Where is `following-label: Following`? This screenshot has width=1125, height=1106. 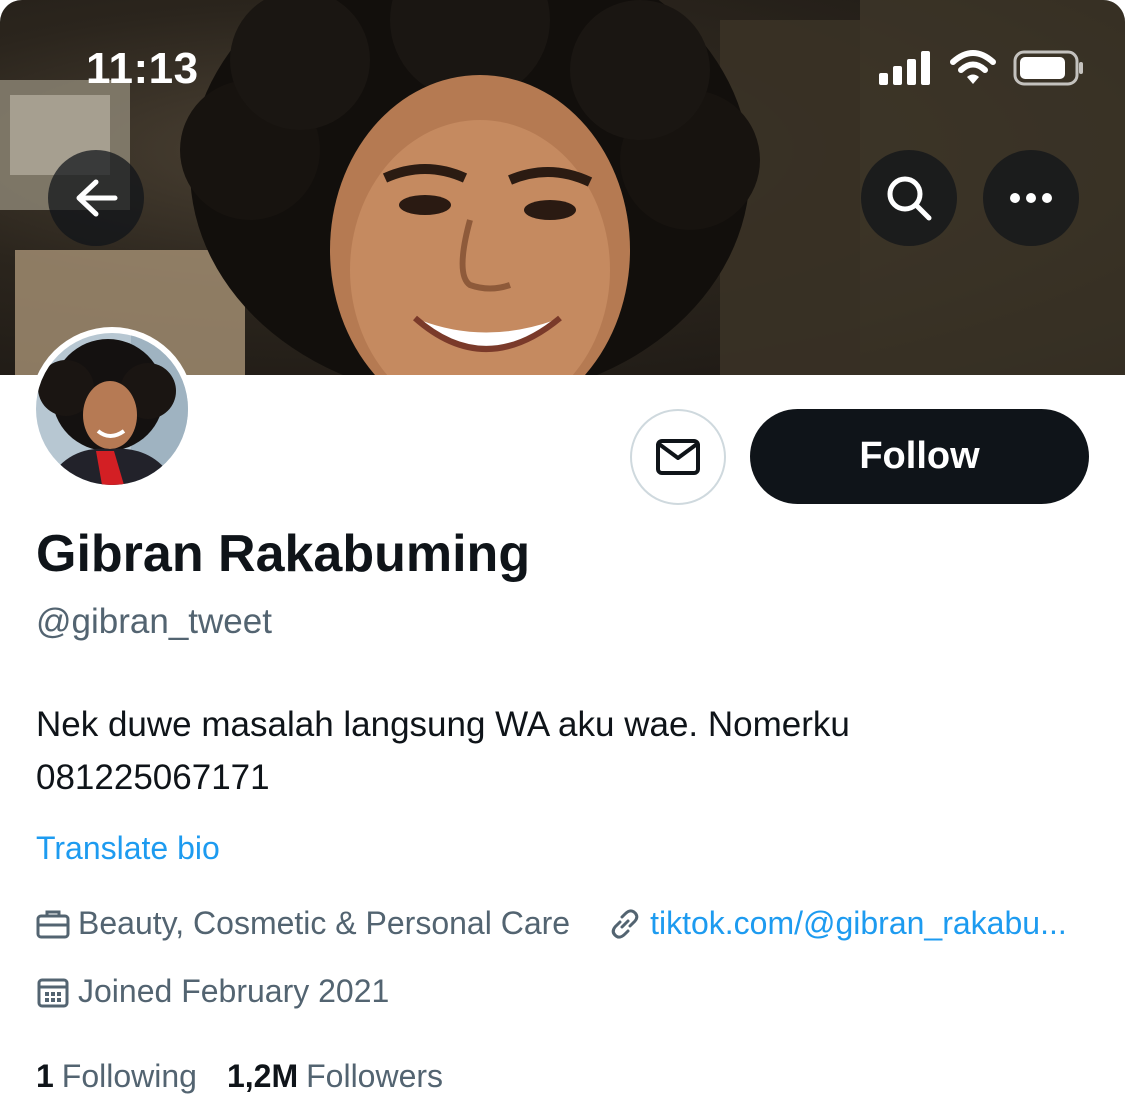 following-label: Following is located at coordinates (129, 1076).